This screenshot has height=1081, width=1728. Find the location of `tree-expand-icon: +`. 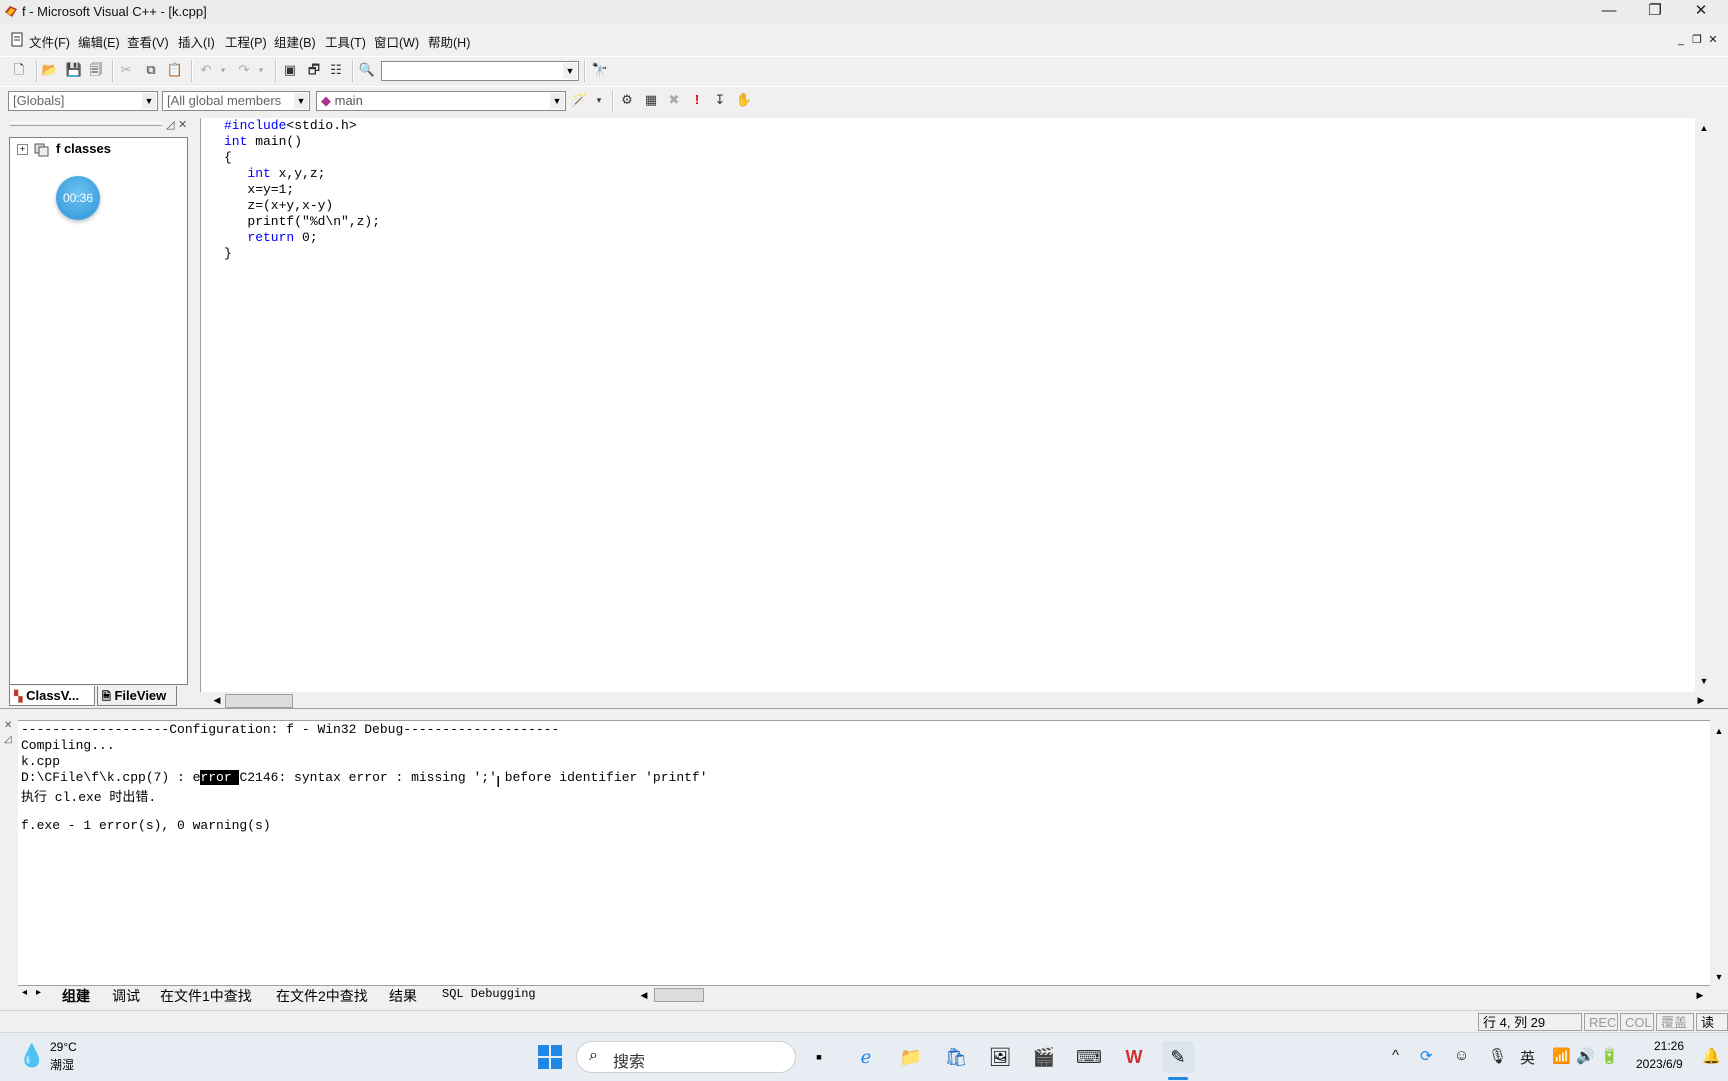

tree-expand-icon: + is located at coordinates (22, 149).